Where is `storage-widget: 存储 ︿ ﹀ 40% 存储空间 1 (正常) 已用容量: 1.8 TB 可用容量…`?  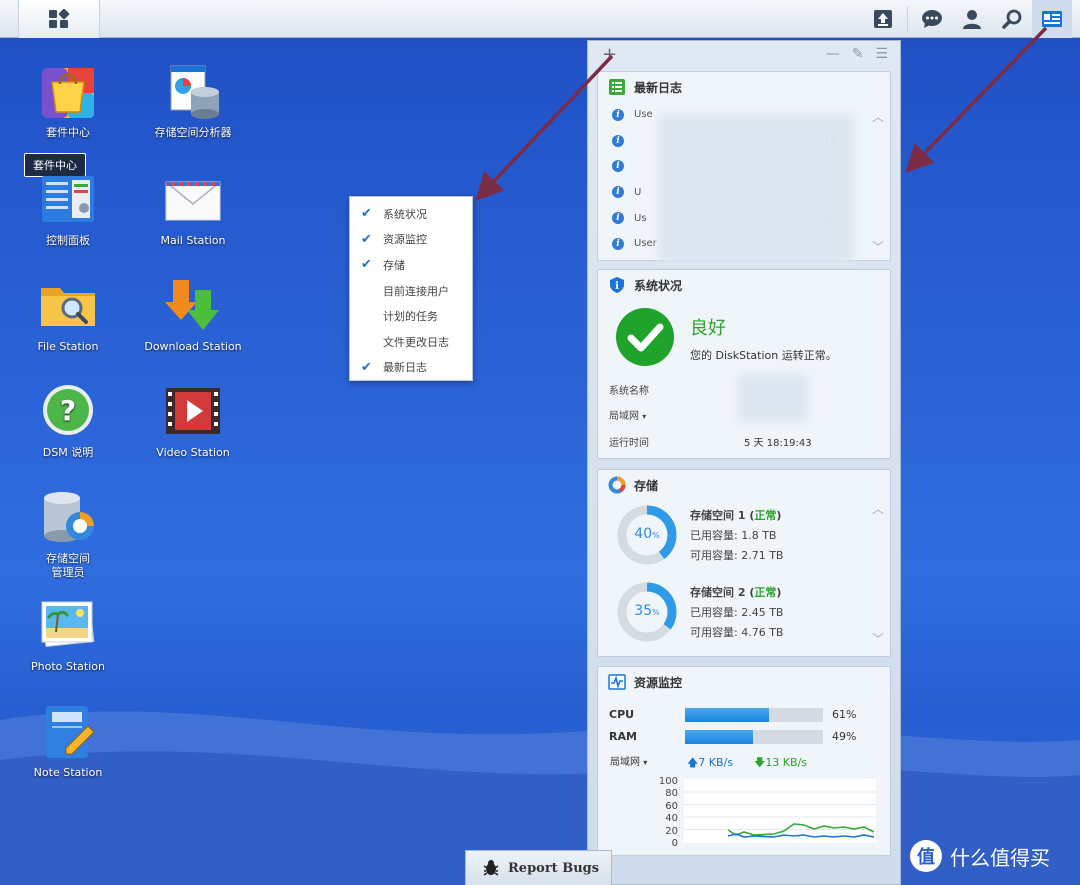 storage-widget: 存储 ︿ ﹀ 40% 存储空间 1 (正常) 已用容量: 1.8 TB 可用容量… is located at coordinates (744, 563).